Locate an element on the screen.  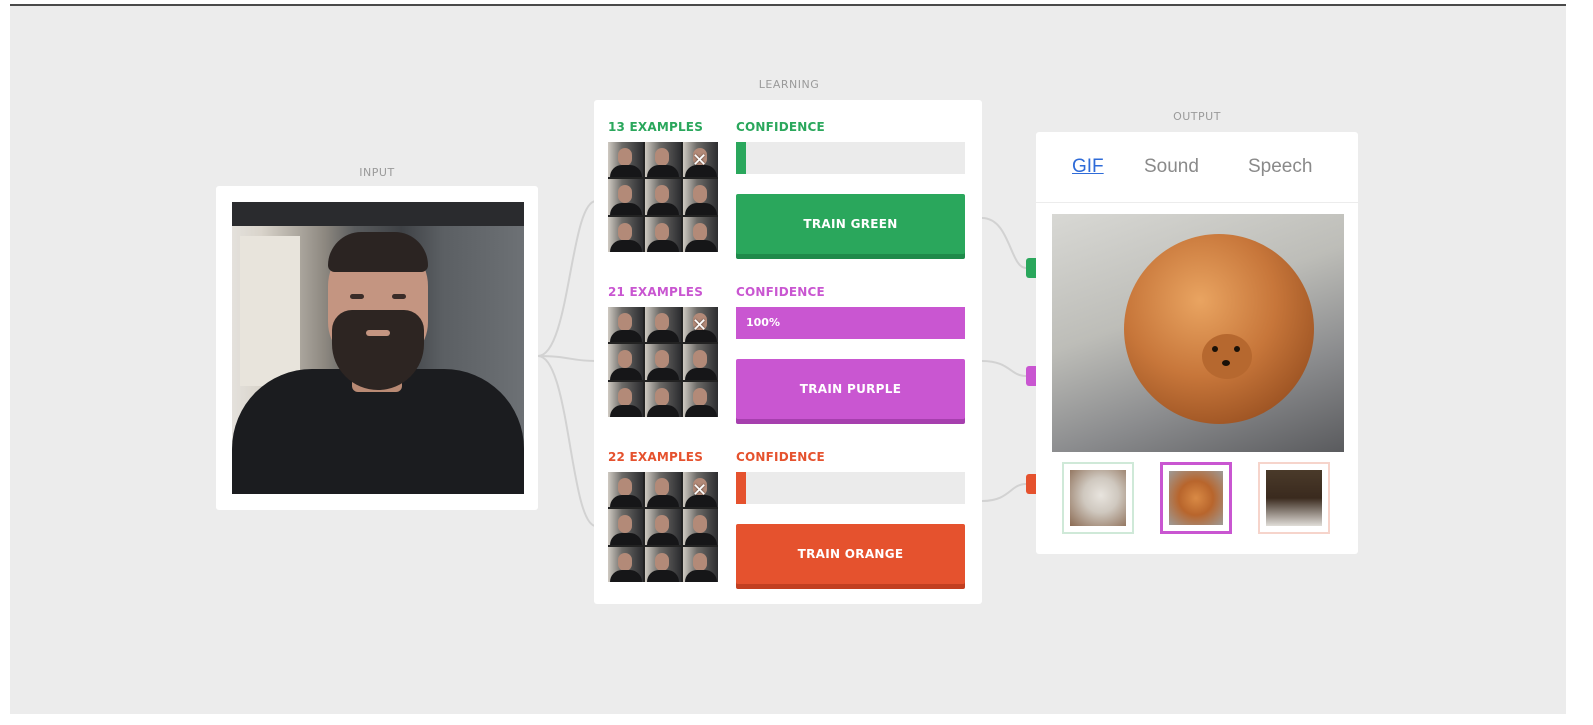
output-label: OUTPUT is located at coordinates (1197, 116).